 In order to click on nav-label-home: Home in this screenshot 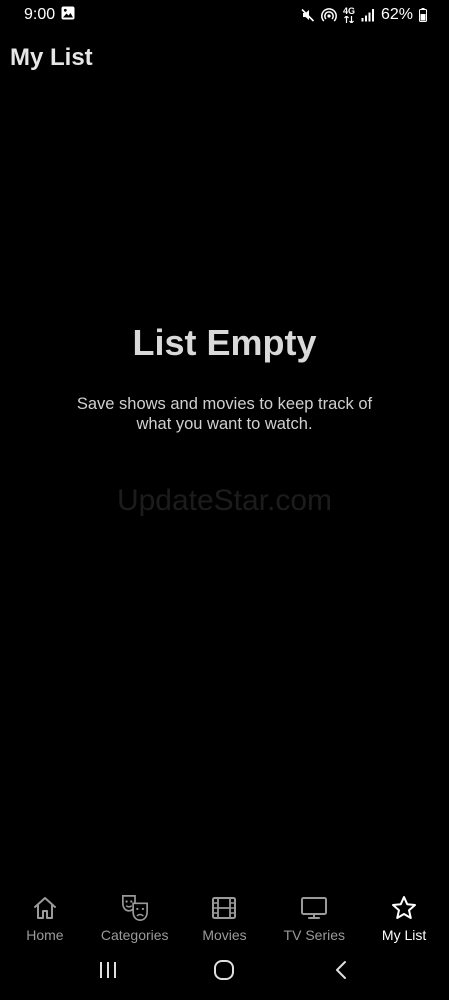, I will do `click(45, 935)`.